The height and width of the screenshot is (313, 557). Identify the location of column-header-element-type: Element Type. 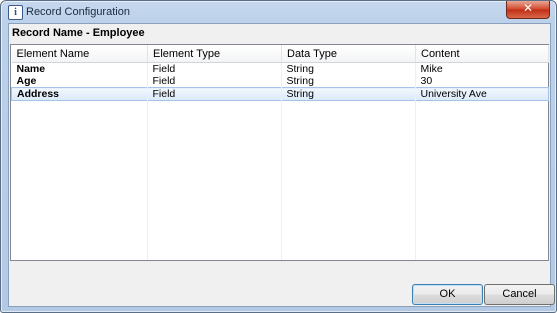
(214, 54).